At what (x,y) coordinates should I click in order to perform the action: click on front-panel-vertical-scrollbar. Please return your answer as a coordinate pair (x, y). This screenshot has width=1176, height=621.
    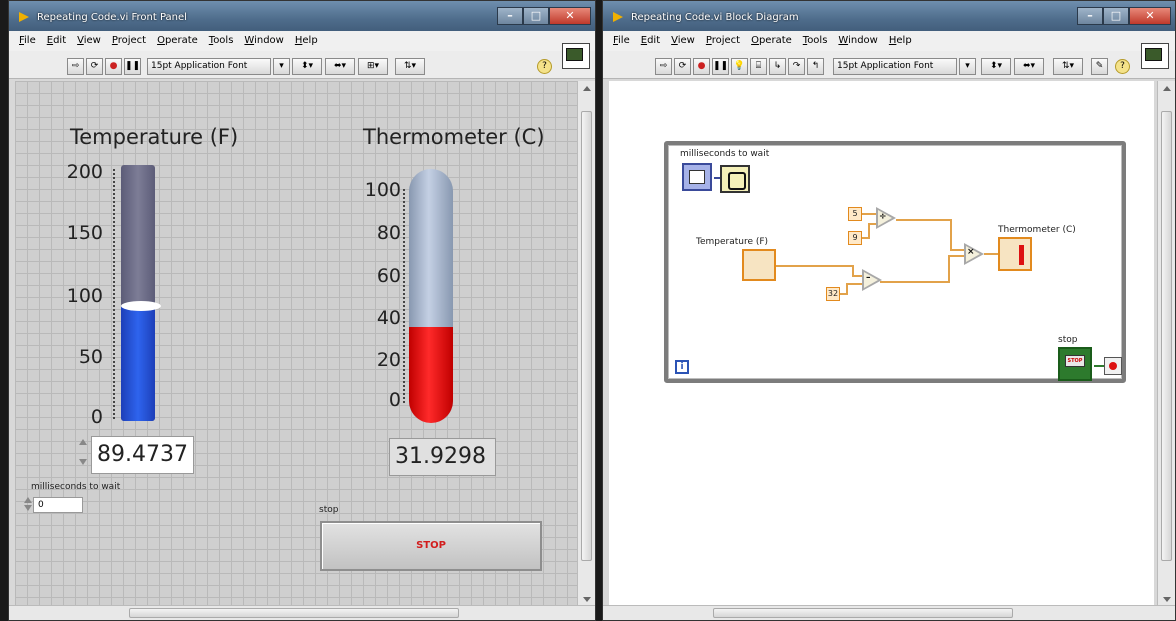
    Looking at the image, I should click on (586, 344).